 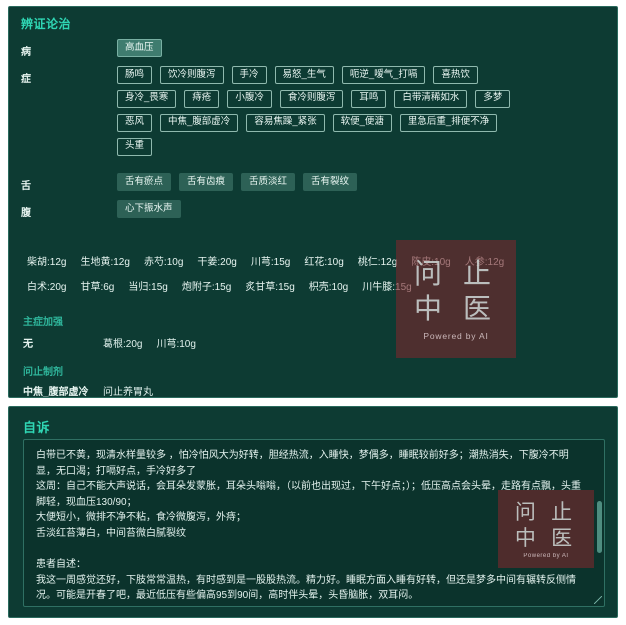 What do you see at coordinates (431, 98) in the screenshot?
I see `chip-symptom-1-5: 白带清稀如水` at bounding box center [431, 98].